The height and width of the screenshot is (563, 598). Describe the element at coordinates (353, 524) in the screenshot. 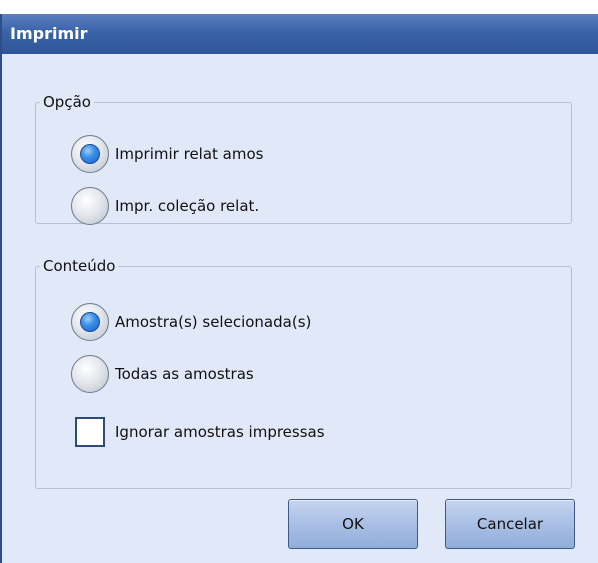

I see `ok-button: OK` at that location.